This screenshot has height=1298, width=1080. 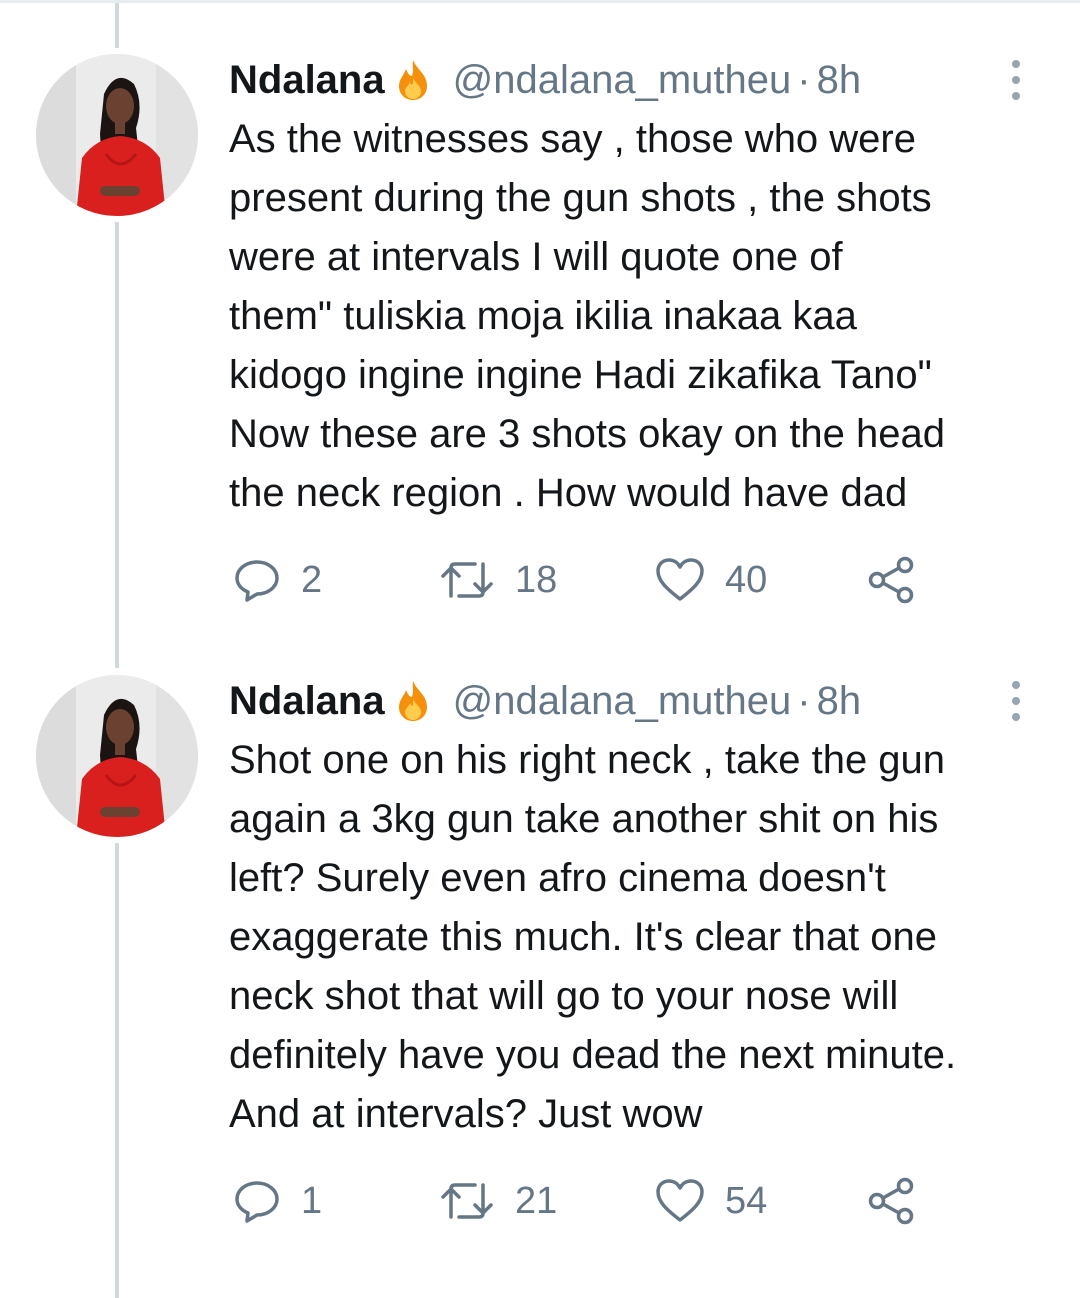 What do you see at coordinates (312, 579) in the screenshot?
I see `reply-count: 2` at bounding box center [312, 579].